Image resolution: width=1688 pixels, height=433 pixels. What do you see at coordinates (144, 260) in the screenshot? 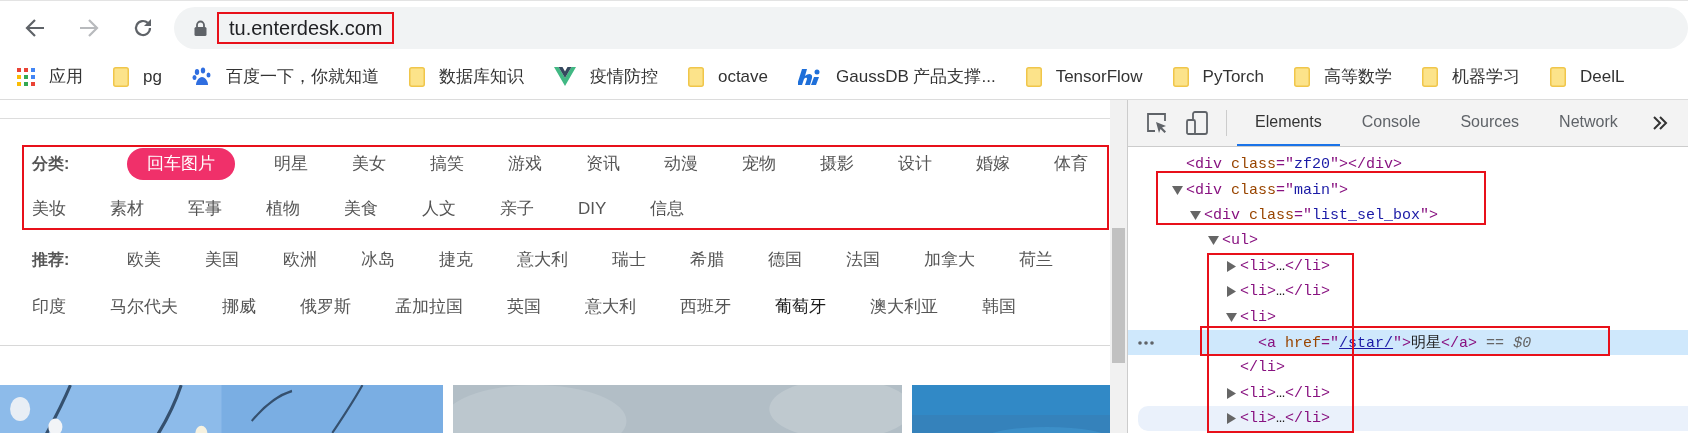
I see `country-link: 欧美` at bounding box center [144, 260].